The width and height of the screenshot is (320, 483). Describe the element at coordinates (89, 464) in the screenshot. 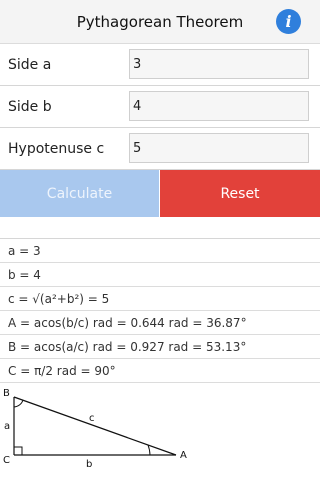

I see `side-b-text: b` at that location.